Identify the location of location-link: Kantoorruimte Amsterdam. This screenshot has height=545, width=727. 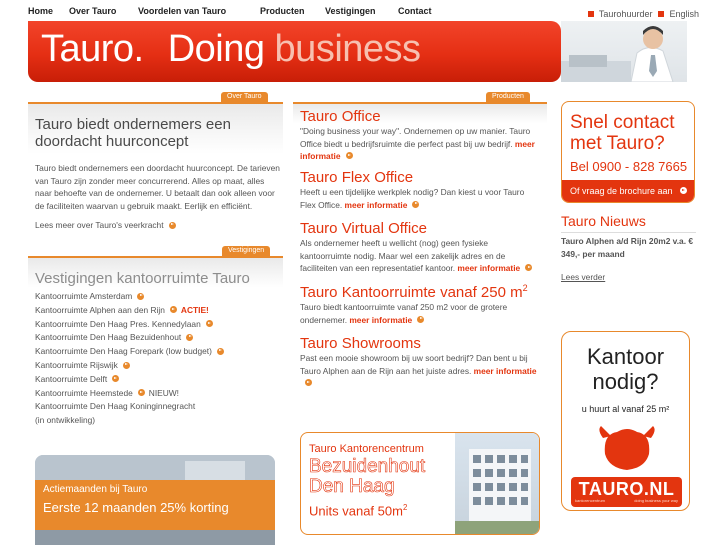
(90, 296).